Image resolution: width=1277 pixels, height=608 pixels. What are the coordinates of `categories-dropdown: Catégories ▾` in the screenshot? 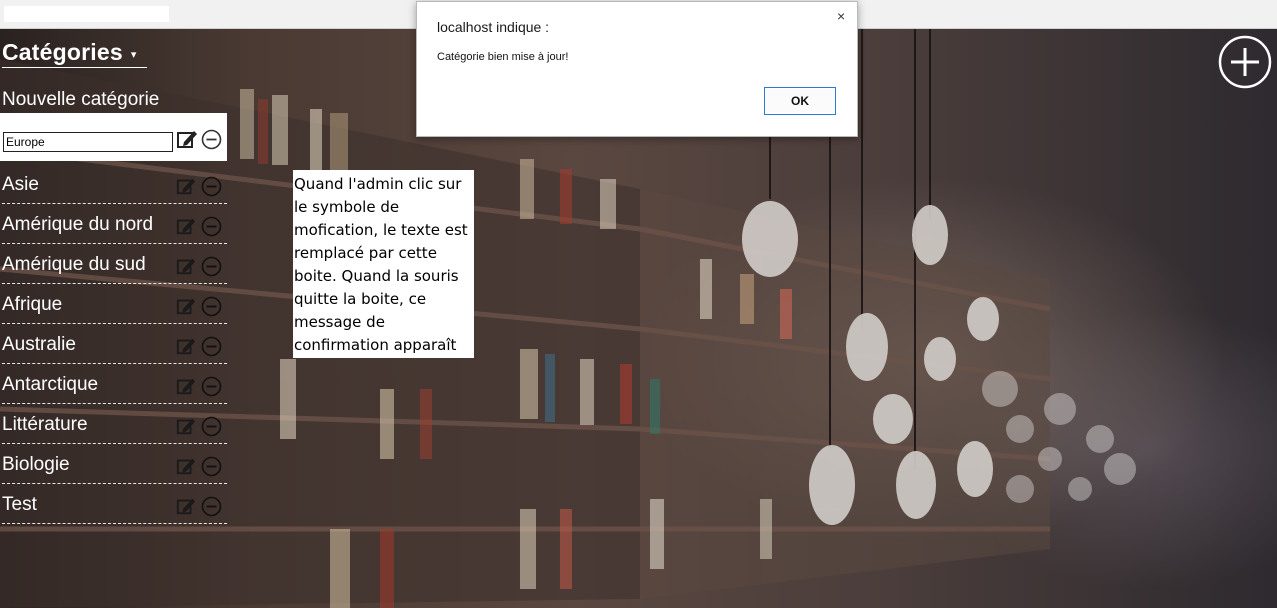 It's located at (74, 53).